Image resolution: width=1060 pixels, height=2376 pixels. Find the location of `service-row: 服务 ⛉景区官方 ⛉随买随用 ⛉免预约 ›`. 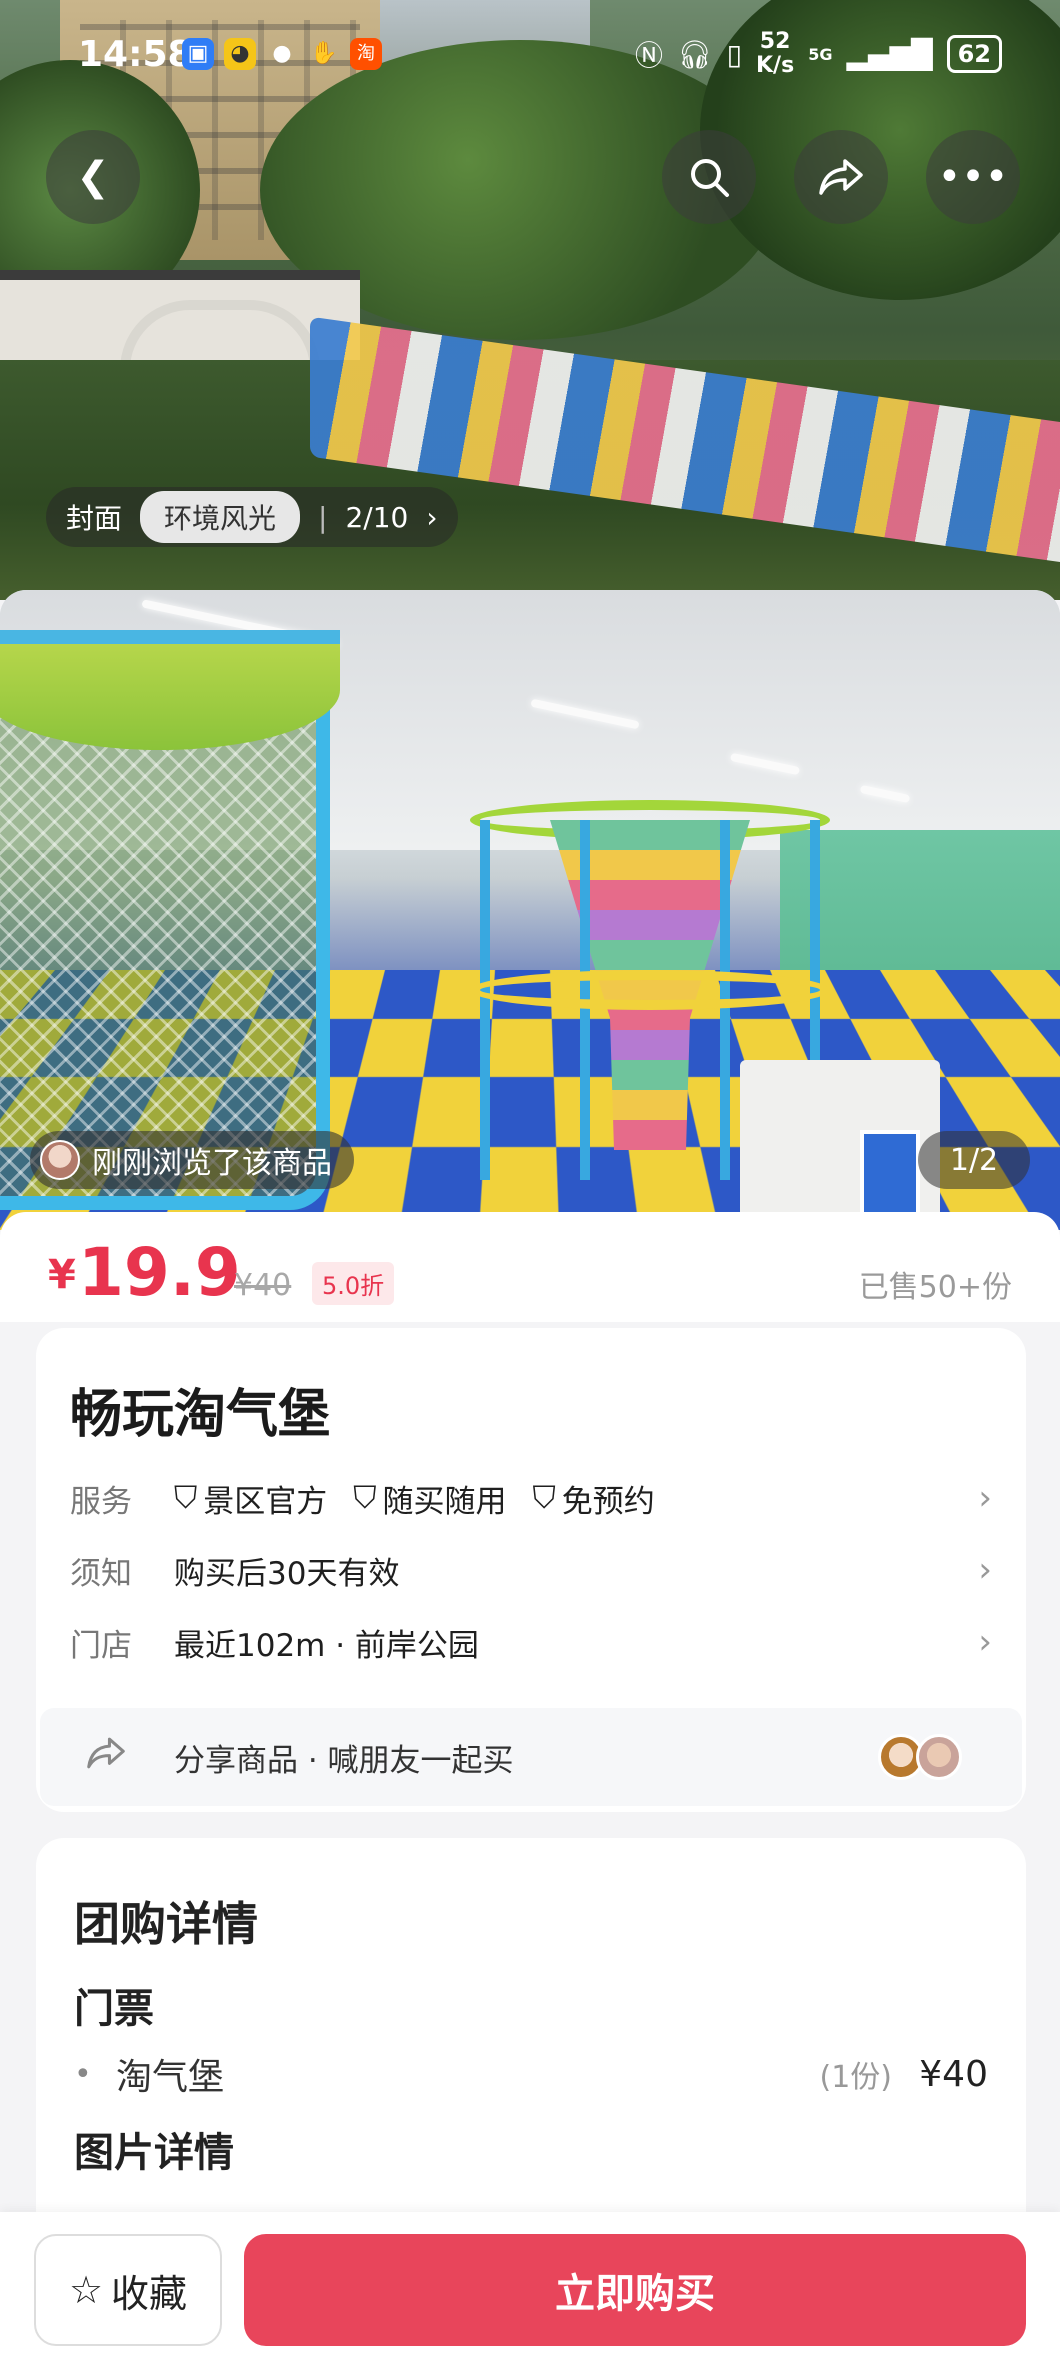

service-row: 服务 ⛉景区官方 ⛉随买随用 ⛉免预约 › is located at coordinates (548, 1498).